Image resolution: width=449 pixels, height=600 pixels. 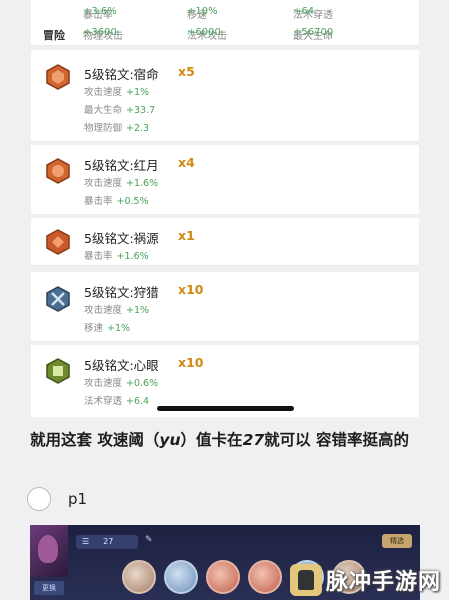 What do you see at coordinates (304, 11) in the screenshot?
I see `stat-value: +64` at bounding box center [304, 11].